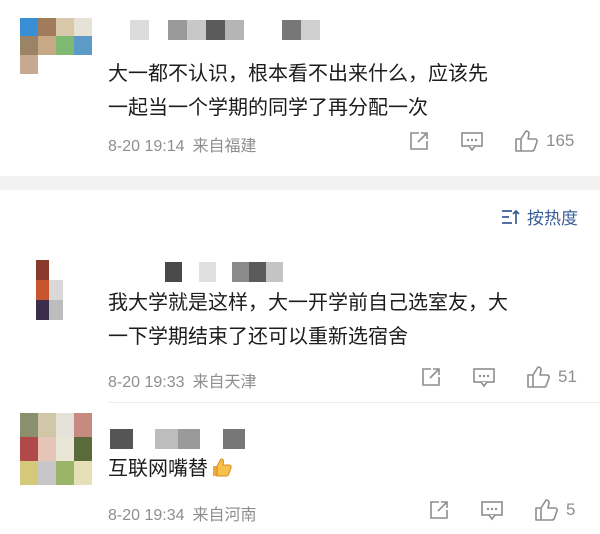 The height and width of the screenshot is (534, 600). What do you see at coordinates (544, 141) in the screenshot?
I see `like-button: 165` at bounding box center [544, 141].